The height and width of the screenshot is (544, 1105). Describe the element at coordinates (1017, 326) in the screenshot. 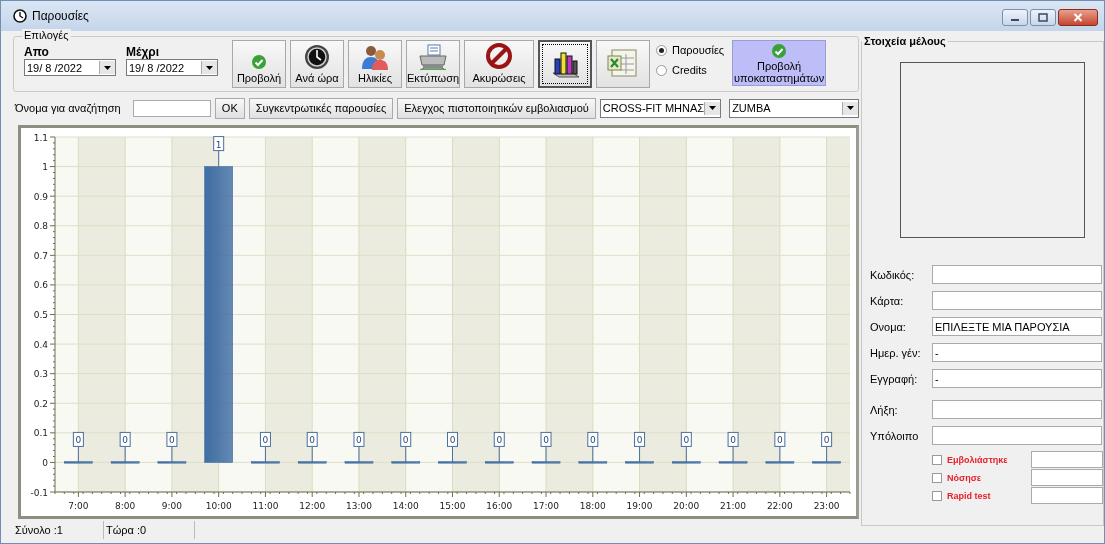

I see `text-field: ΕΠΙΛΕΞΤΕ ΜΙΑ ΠΑΡΟΥΣΙΑ` at that location.